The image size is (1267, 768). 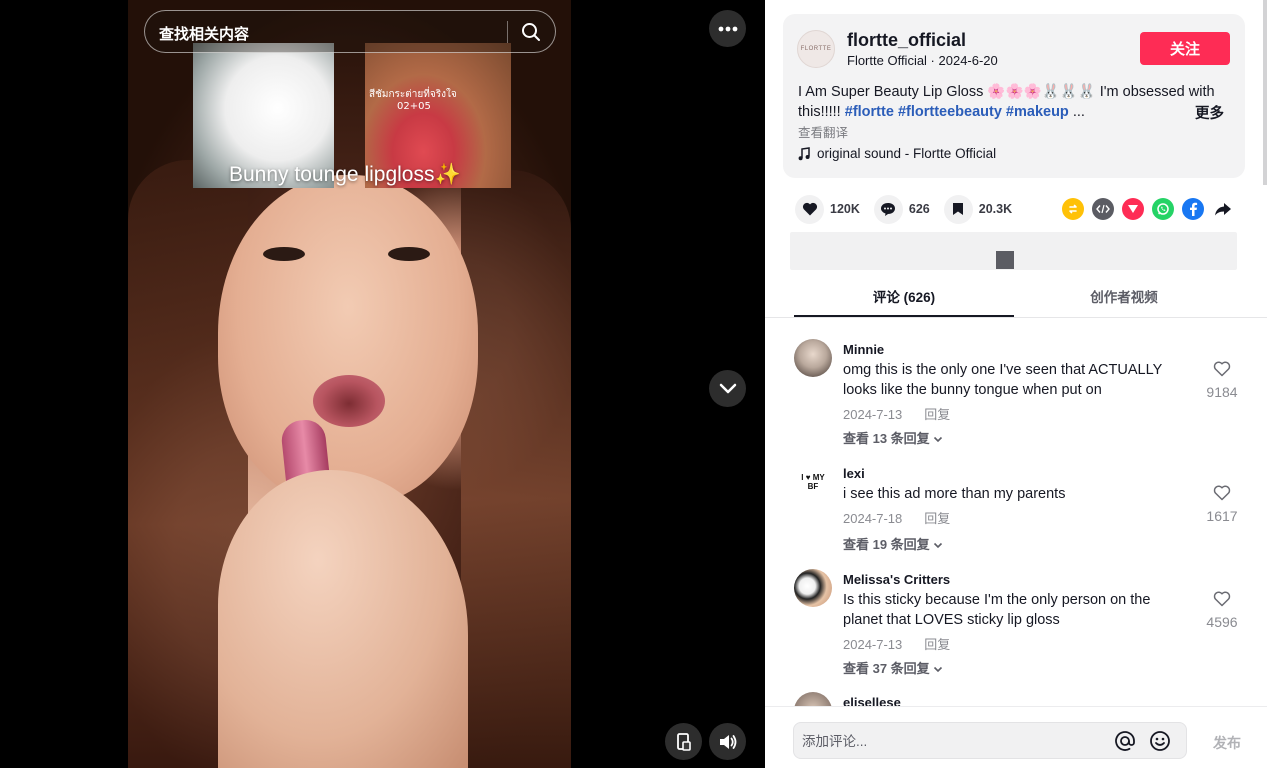 I want to click on repost-icon, so click(x=1073, y=209).